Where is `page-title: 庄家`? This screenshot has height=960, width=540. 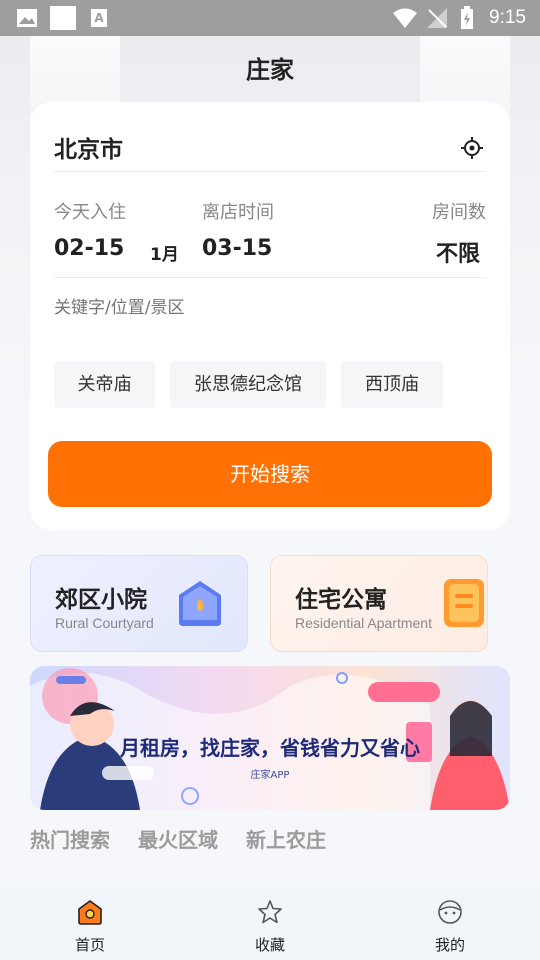
page-title: 庄家 is located at coordinates (270, 70).